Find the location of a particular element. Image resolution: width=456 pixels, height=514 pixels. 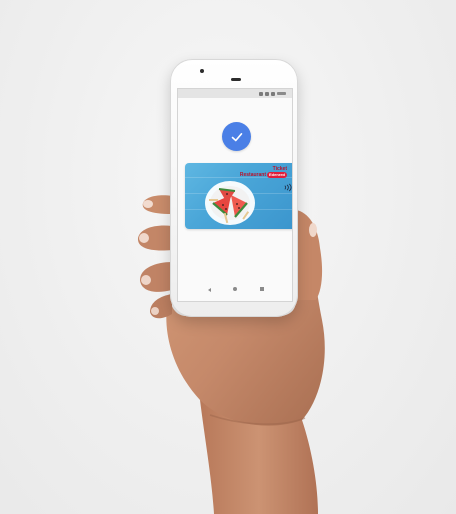

card-brand-logo: Ticket Restaurant Edenred is located at coordinates (263, 172).